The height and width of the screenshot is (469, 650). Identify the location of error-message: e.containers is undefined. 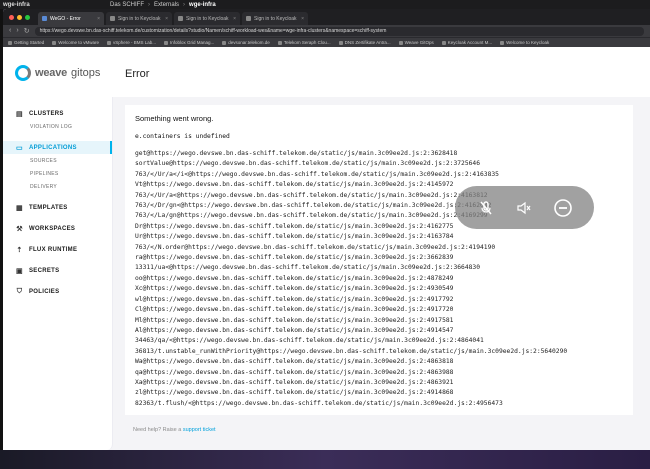
(182, 136).